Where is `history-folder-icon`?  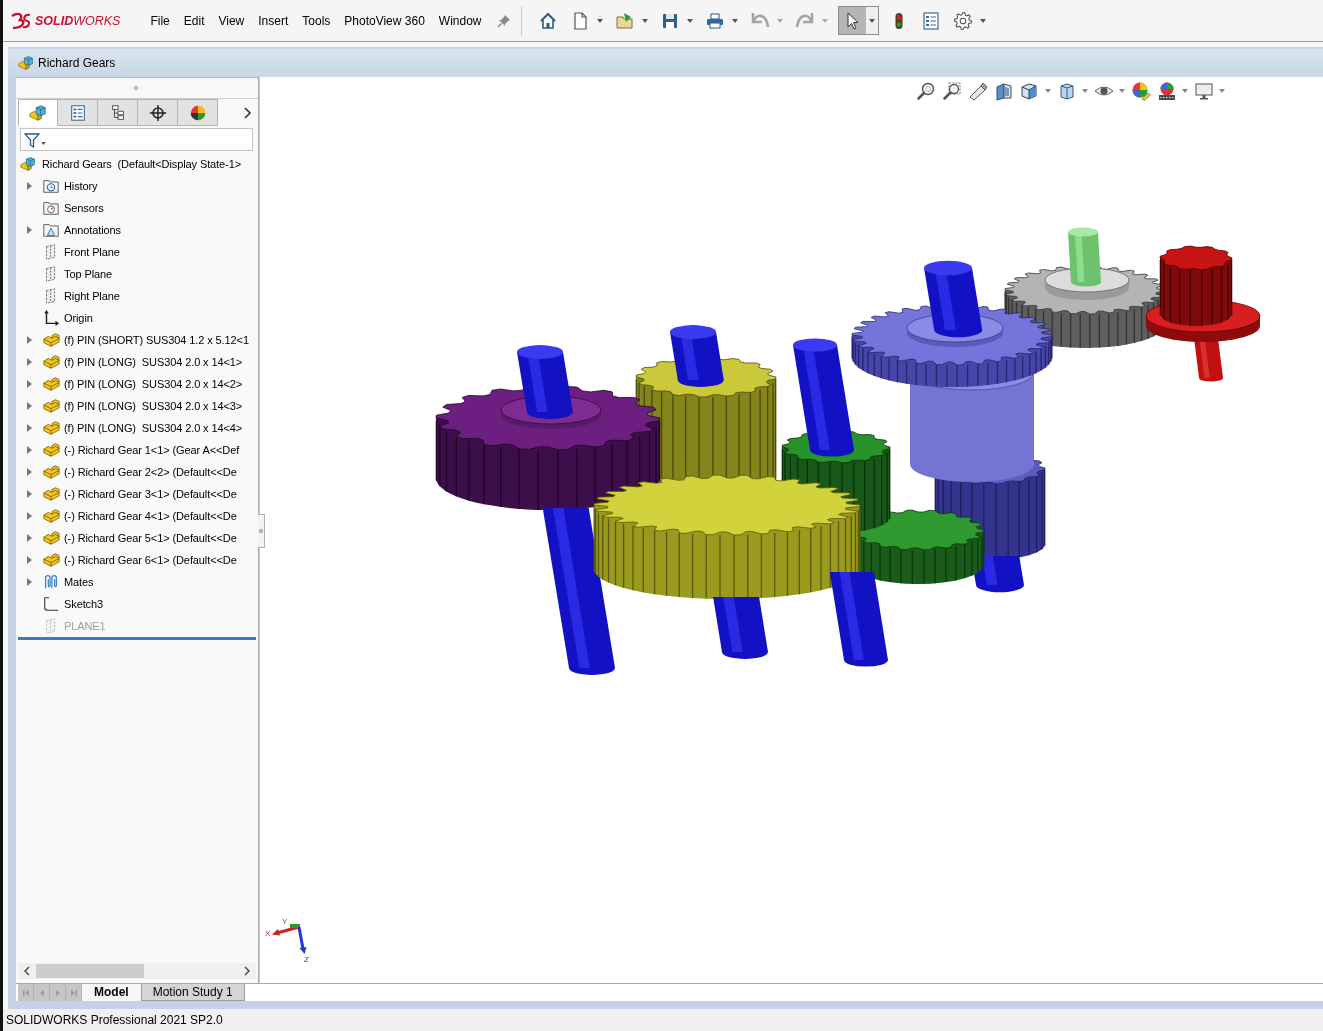 history-folder-icon is located at coordinates (51, 186).